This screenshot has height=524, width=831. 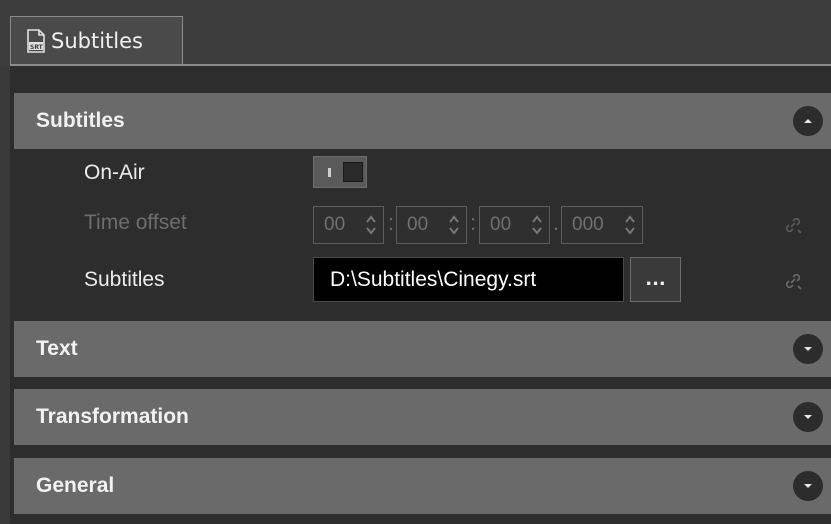 What do you see at coordinates (114, 172) in the screenshot?
I see `on-air-label: On-Air` at bounding box center [114, 172].